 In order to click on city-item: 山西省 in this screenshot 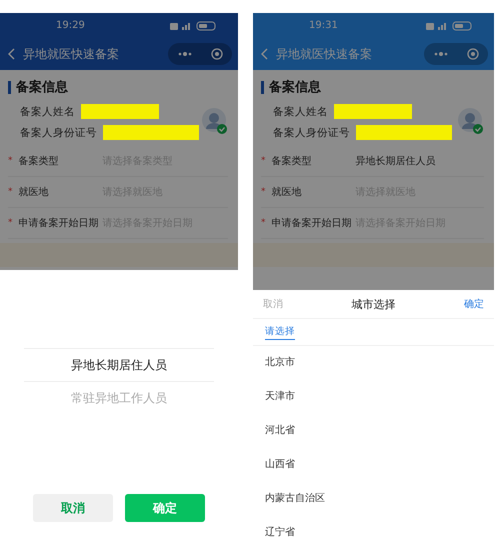, I will do `click(373, 465)`.